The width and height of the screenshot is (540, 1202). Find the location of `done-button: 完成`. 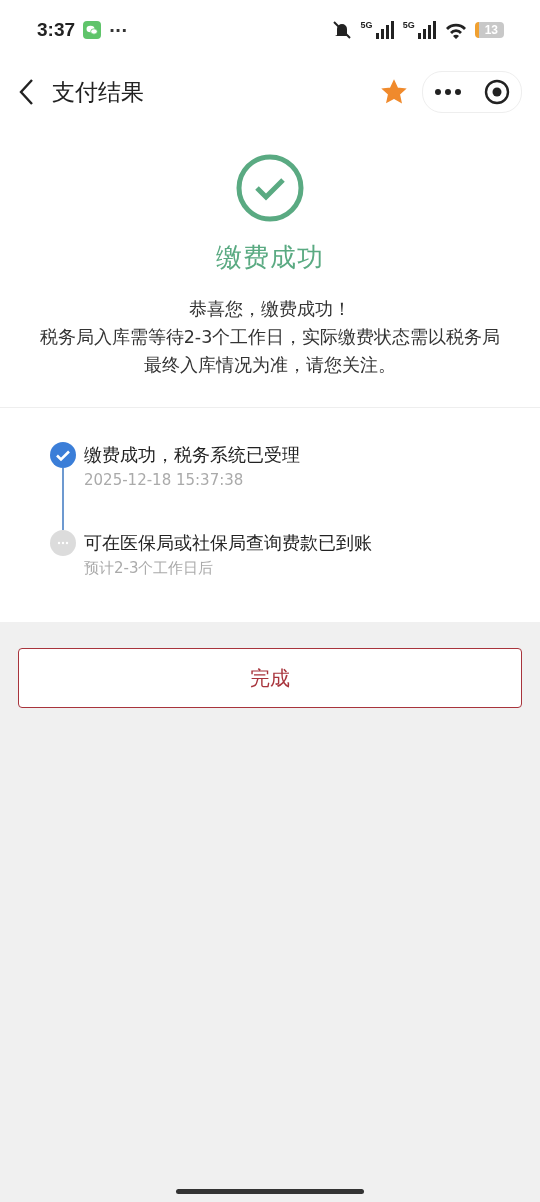

done-button: 完成 is located at coordinates (270, 678).